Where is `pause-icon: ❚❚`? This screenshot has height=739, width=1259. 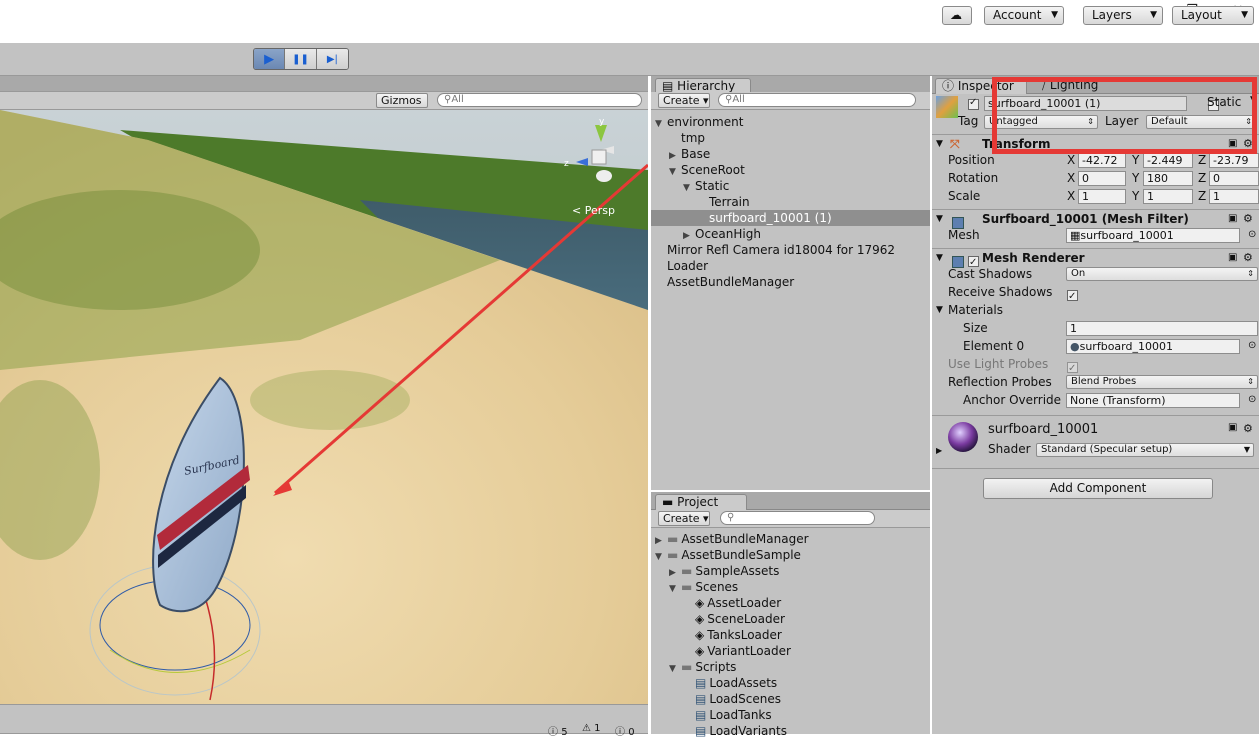 pause-icon: ❚❚ is located at coordinates (300, 59).